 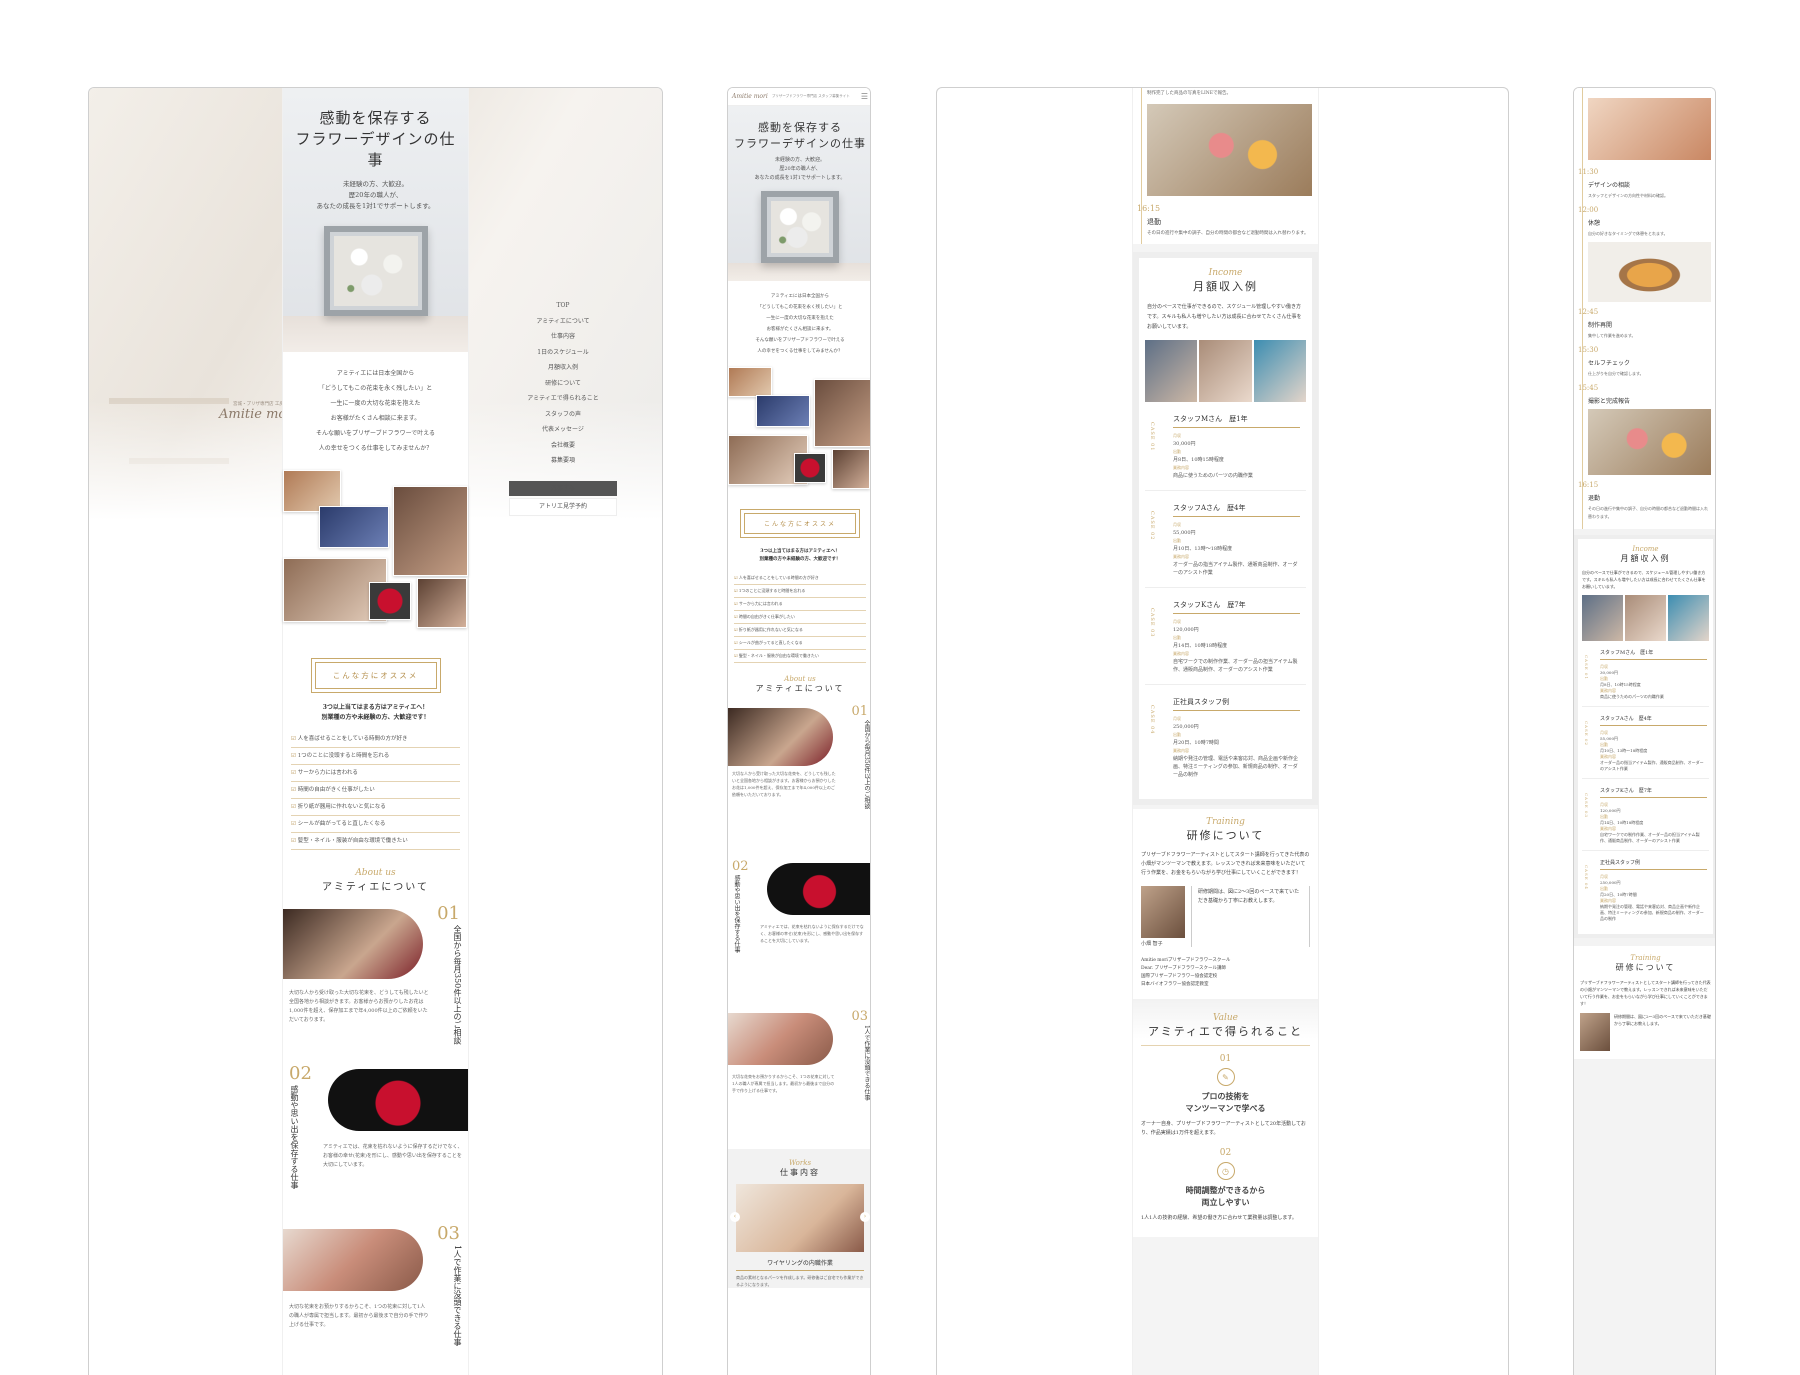 What do you see at coordinates (375, 139) in the screenshot?
I see `hero-title: 感動を保存する フラワーデザインの仕事` at bounding box center [375, 139].